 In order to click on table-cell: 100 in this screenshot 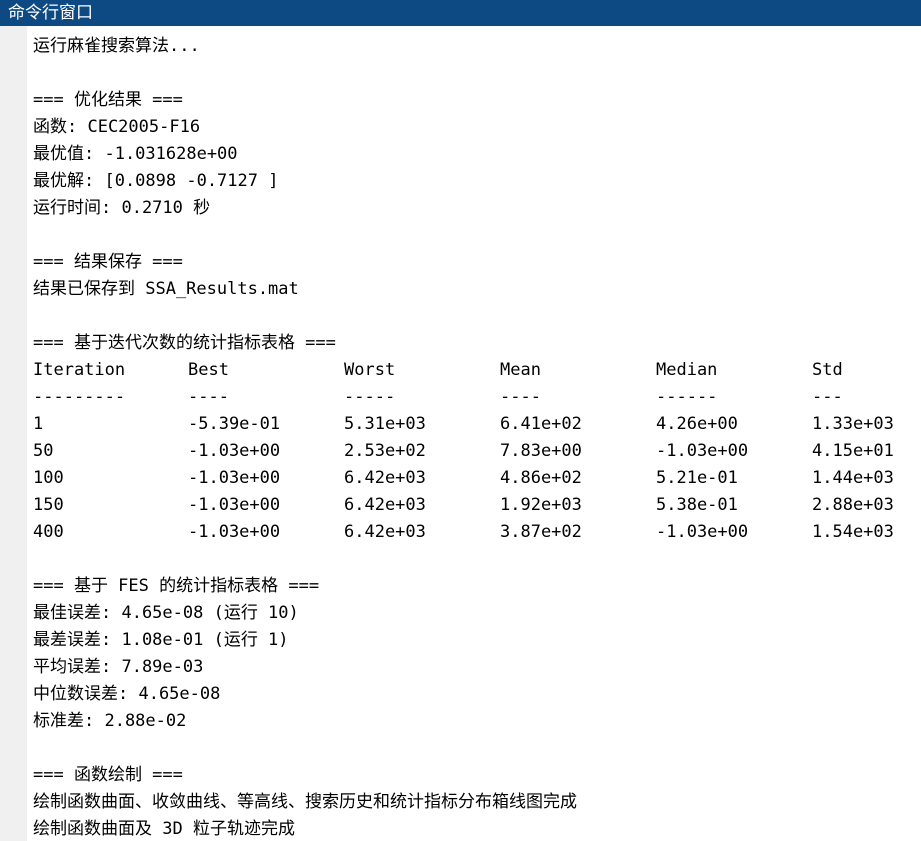, I will do `click(48, 478)`.